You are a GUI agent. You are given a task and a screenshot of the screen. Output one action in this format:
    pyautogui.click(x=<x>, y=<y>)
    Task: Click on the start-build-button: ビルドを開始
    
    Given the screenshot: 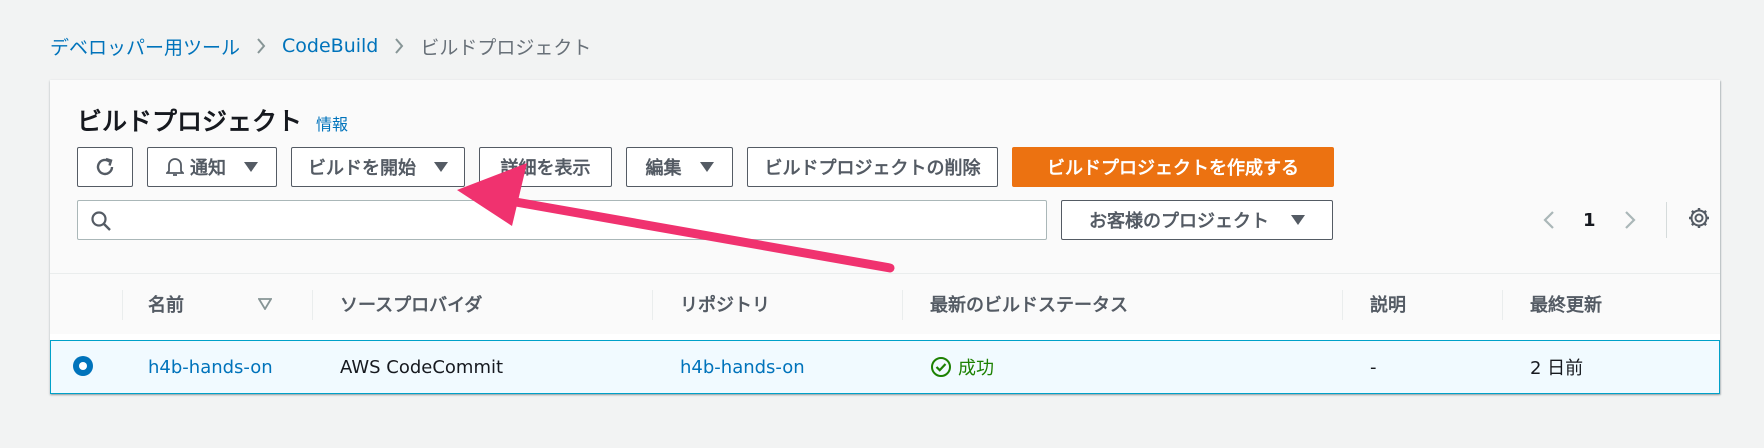 What is the action you would take?
    pyautogui.click(x=378, y=167)
    